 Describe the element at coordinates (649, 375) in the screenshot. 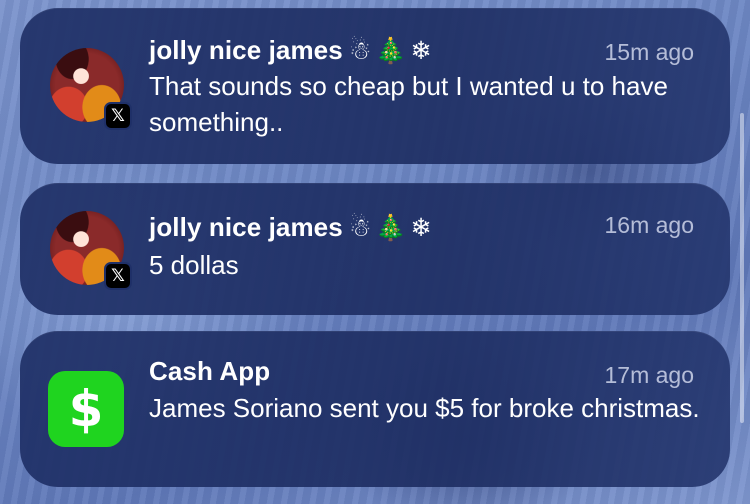

I see `notification-timestamp: 17m ago` at that location.